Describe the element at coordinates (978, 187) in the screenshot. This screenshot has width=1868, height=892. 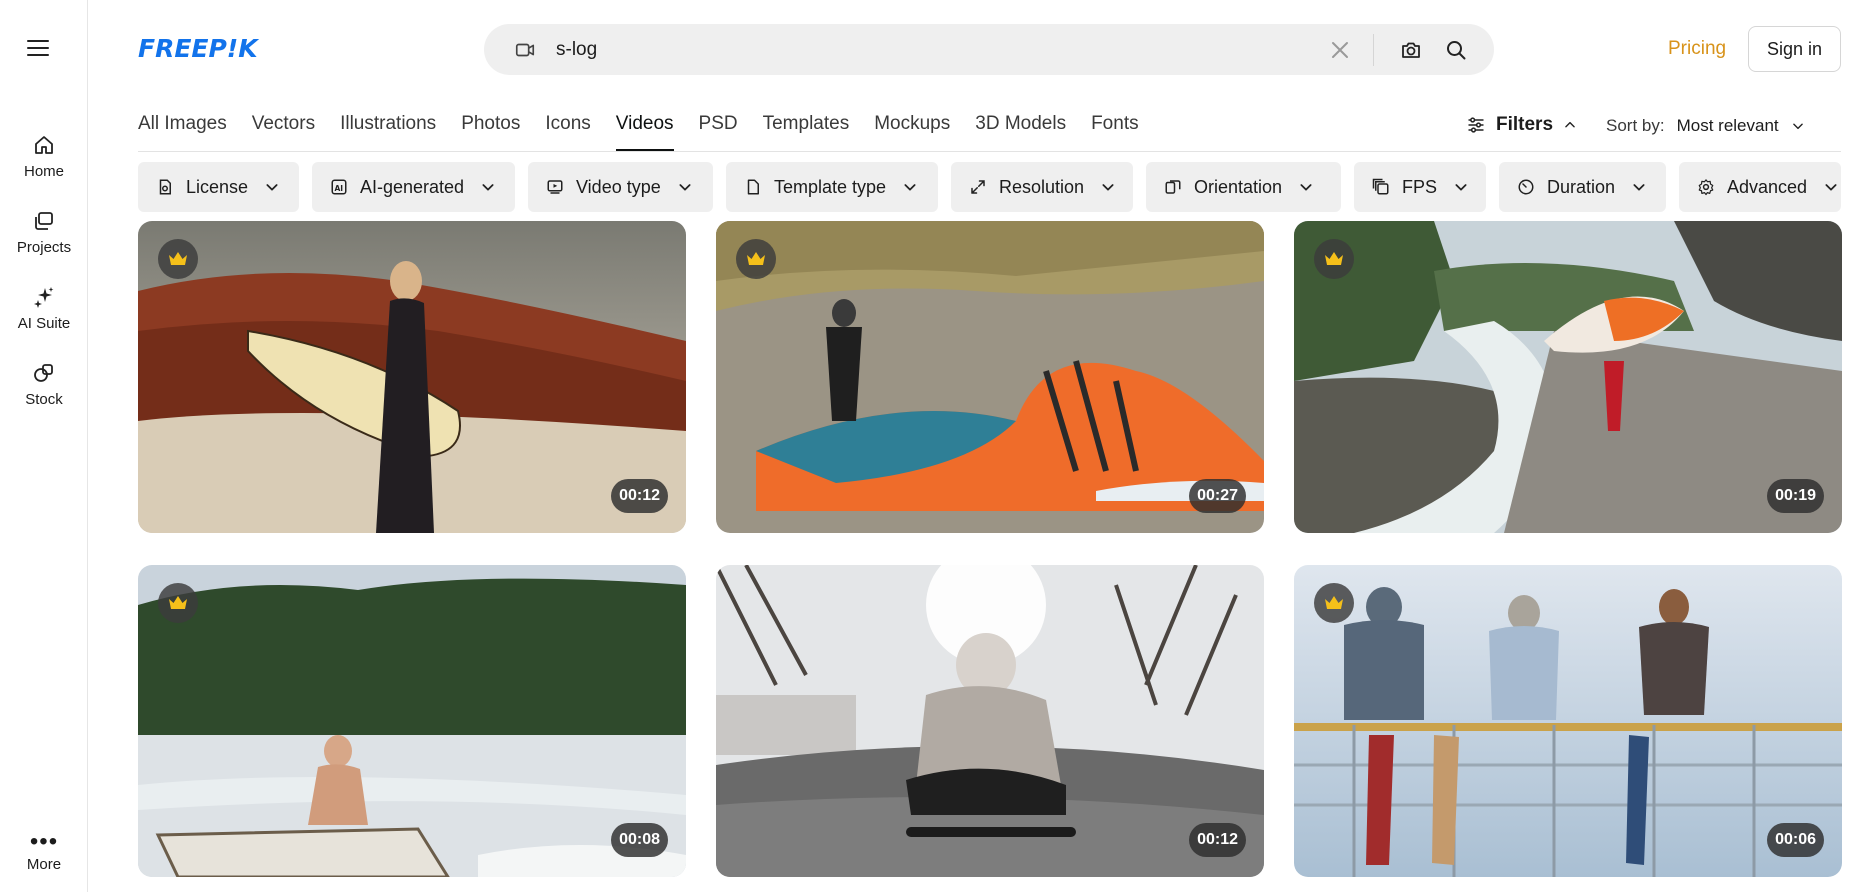
I see `resolution-icon` at that location.